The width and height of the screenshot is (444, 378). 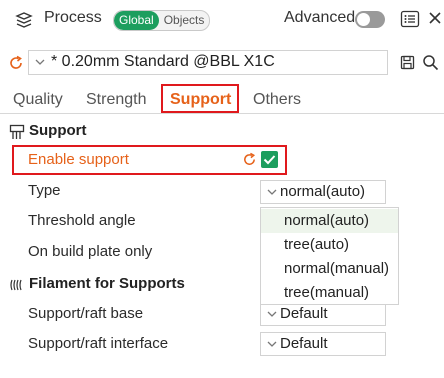 What do you see at coordinates (78, 159) in the screenshot?
I see `enable-support-label: Enable support` at bounding box center [78, 159].